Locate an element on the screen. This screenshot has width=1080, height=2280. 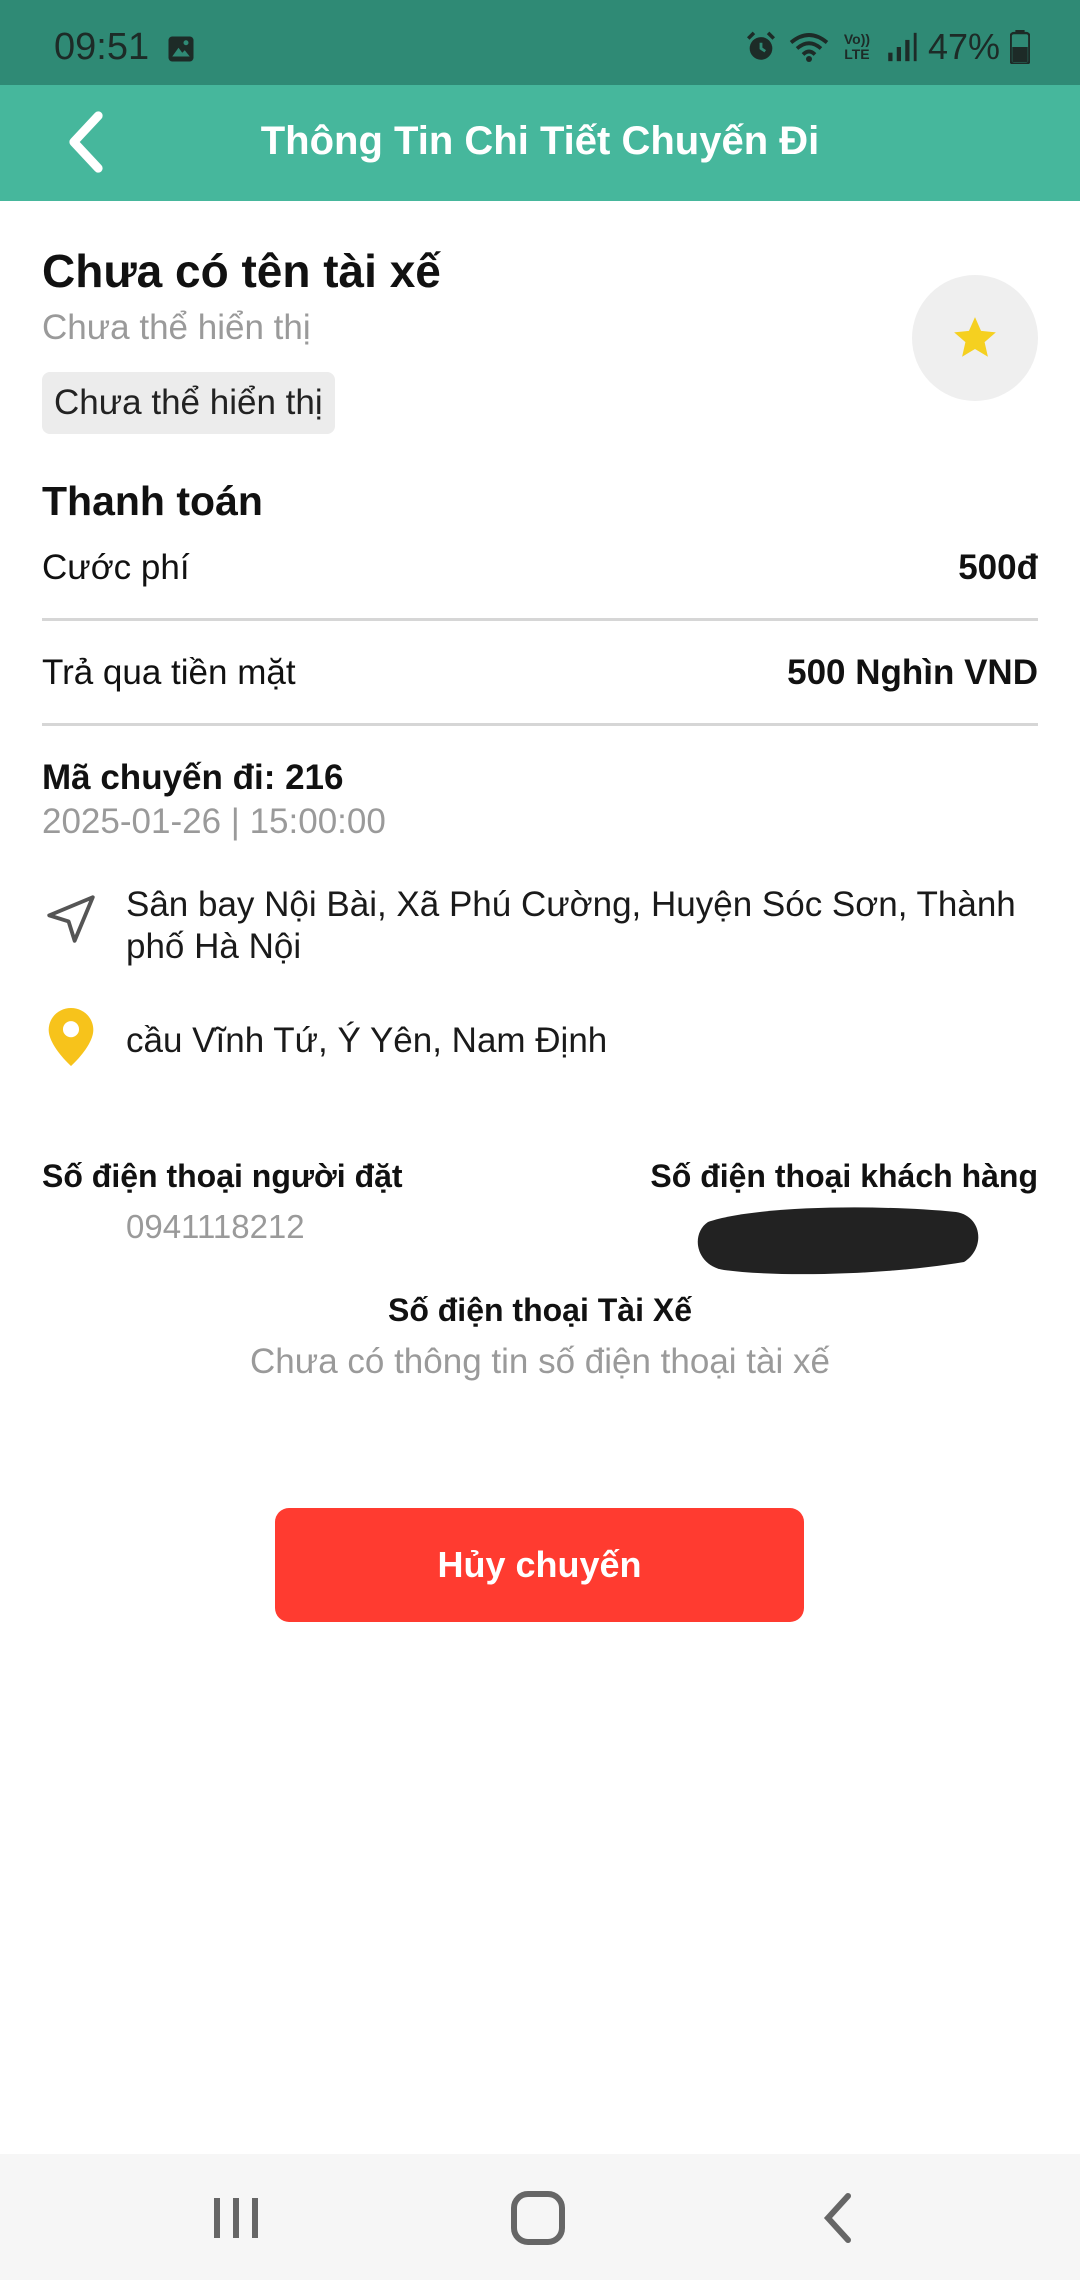
fee-value: 500đ is located at coordinates (998, 567).